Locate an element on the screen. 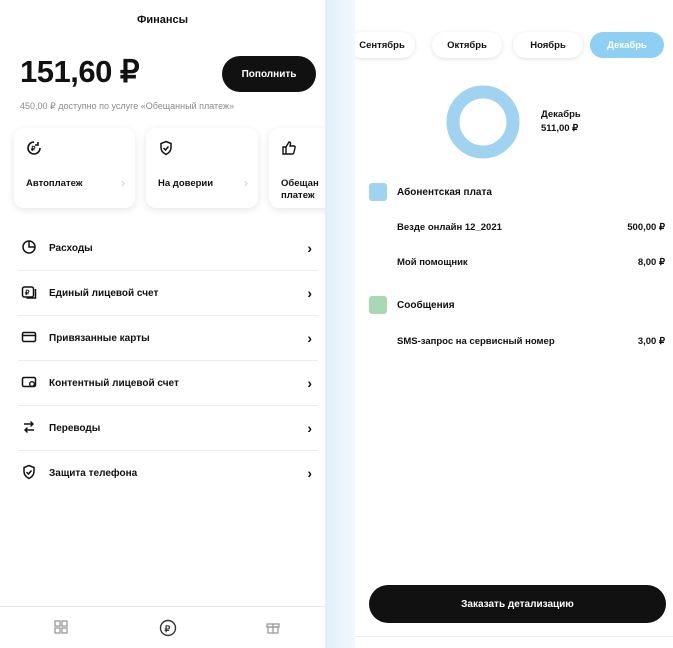 The width and height of the screenshot is (673, 648). card-autopay: ₽ Автоплатеж › is located at coordinates (74, 168).